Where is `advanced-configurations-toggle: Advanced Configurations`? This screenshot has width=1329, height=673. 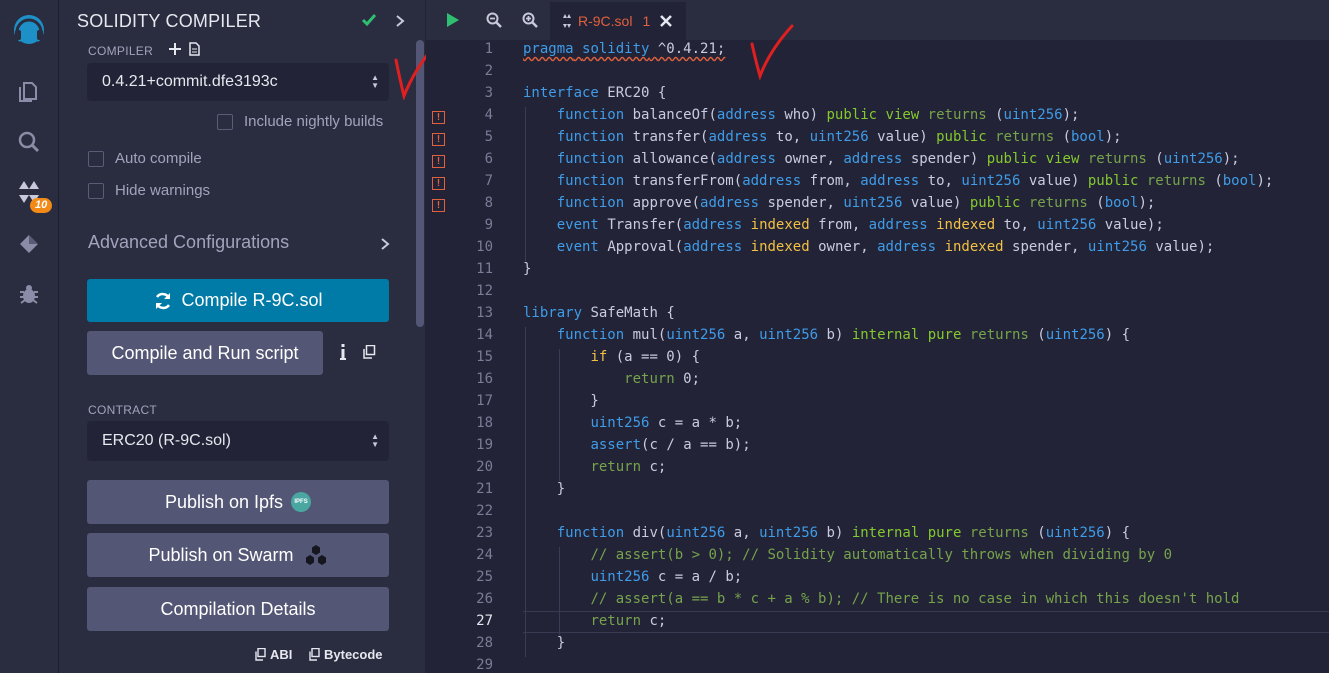 advanced-configurations-toggle: Advanced Configurations is located at coordinates (239, 244).